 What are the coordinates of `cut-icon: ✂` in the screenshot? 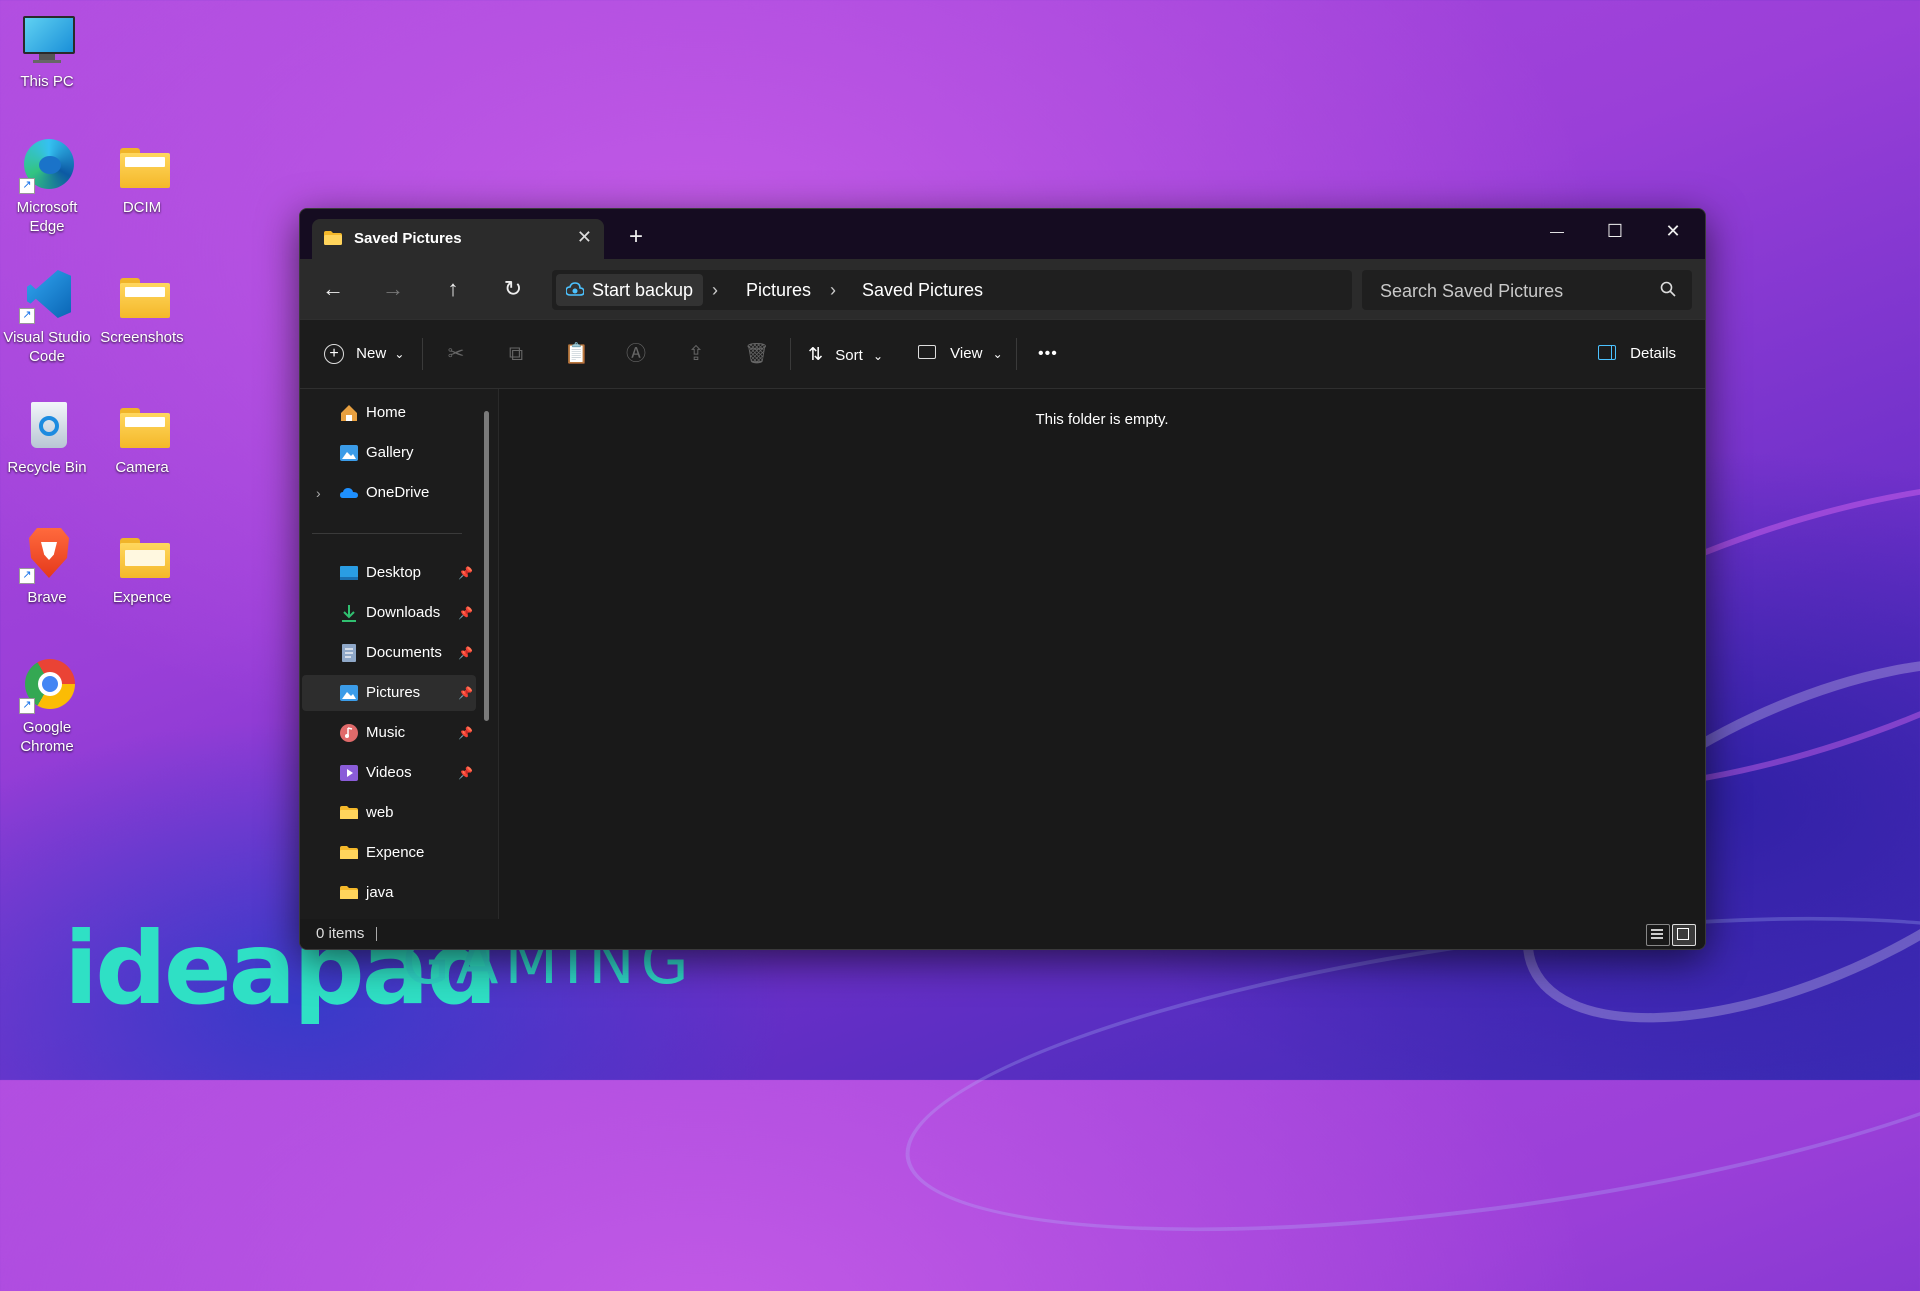 It's located at (456, 354).